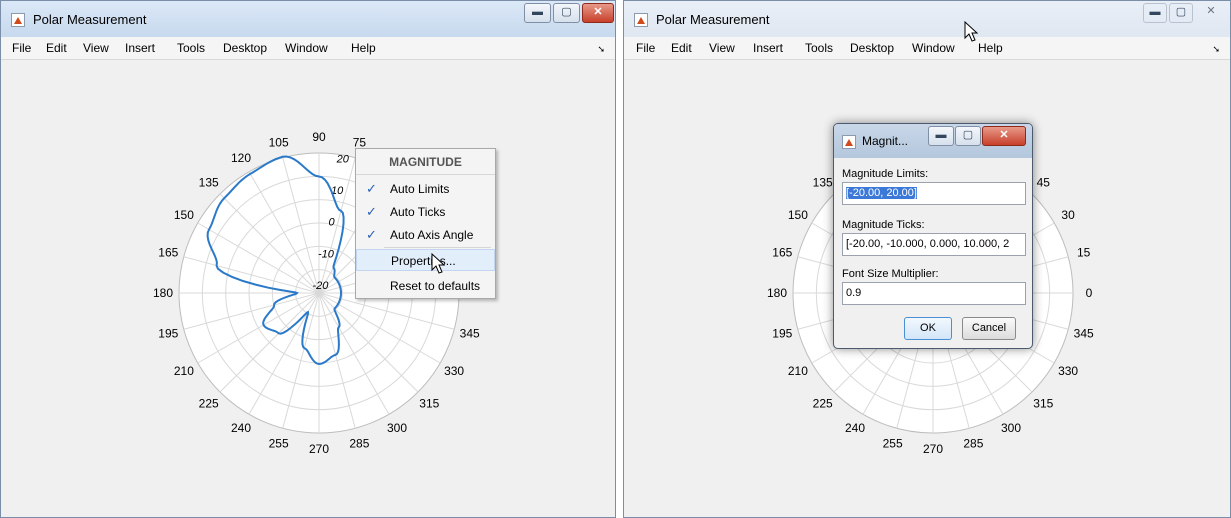 The width and height of the screenshot is (1231, 518). What do you see at coordinates (881, 193) in the screenshot?
I see `selected-text: [-20.00, 20.00]` at bounding box center [881, 193].